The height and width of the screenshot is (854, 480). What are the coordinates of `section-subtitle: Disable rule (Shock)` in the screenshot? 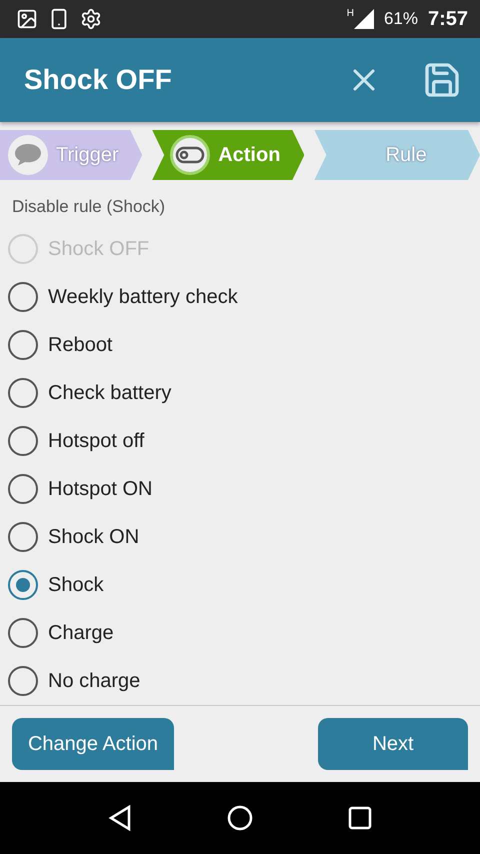 It's located at (88, 207).